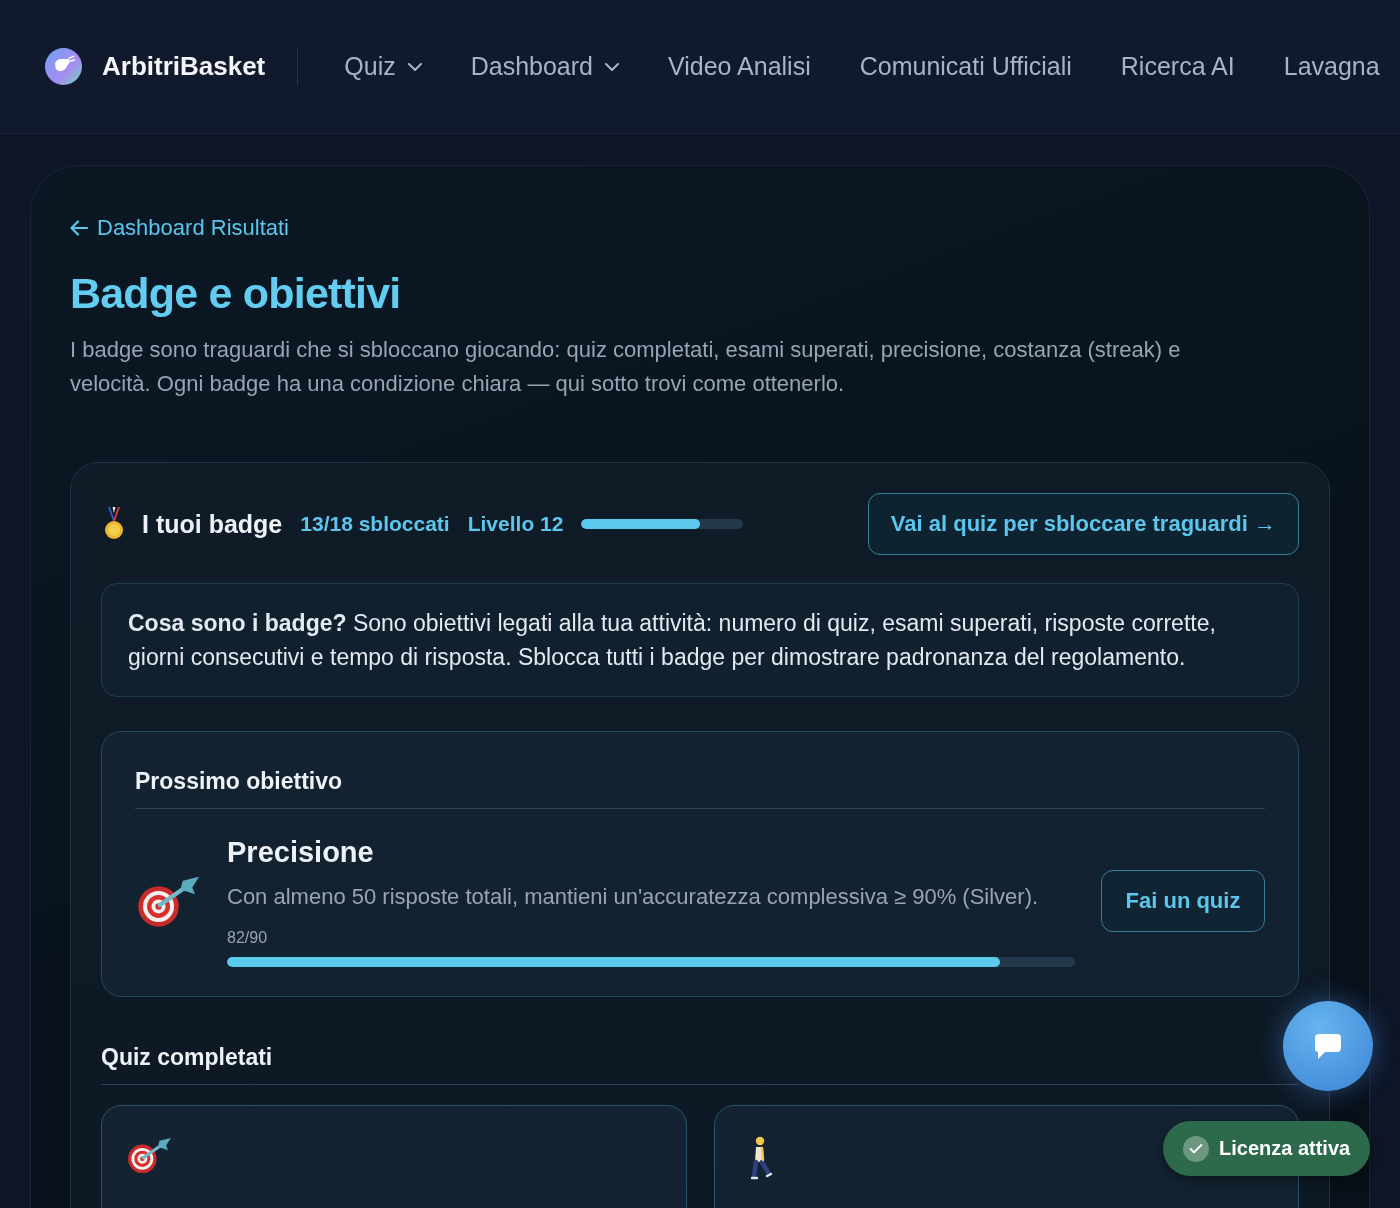  I want to click on dart-target-icon, so click(149, 1155).